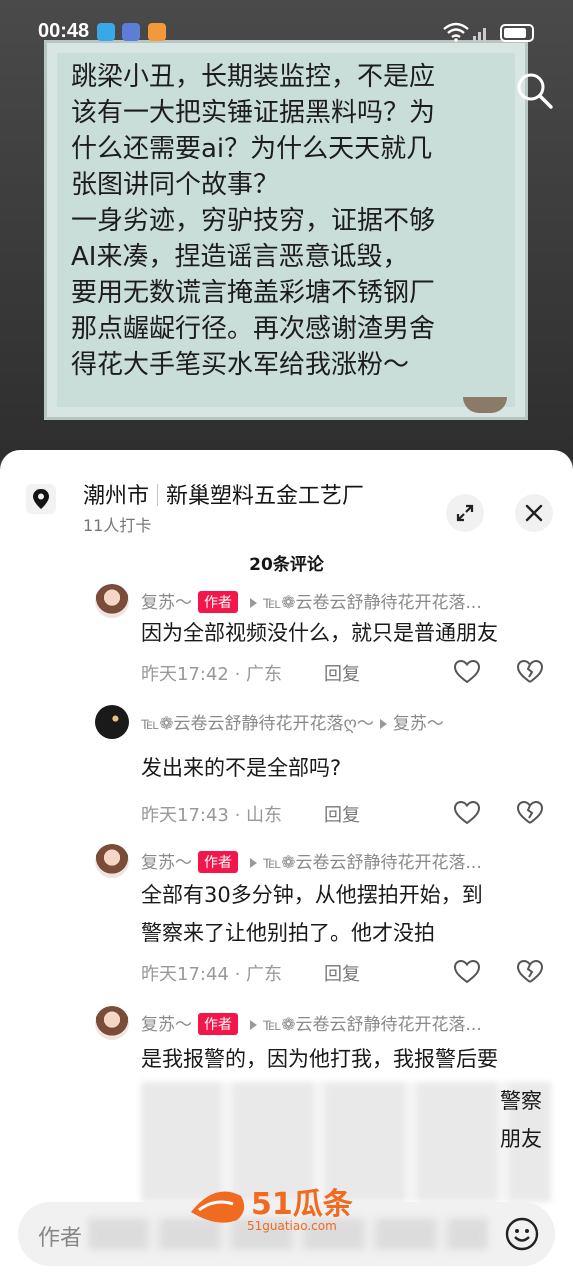 Image resolution: width=573 pixels, height=1280 pixels. Describe the element at coordinates (253, 293) in the screenshot. I see `note-line: 要用无数谎言掩盖彩塘不锈钢厂` at that location.